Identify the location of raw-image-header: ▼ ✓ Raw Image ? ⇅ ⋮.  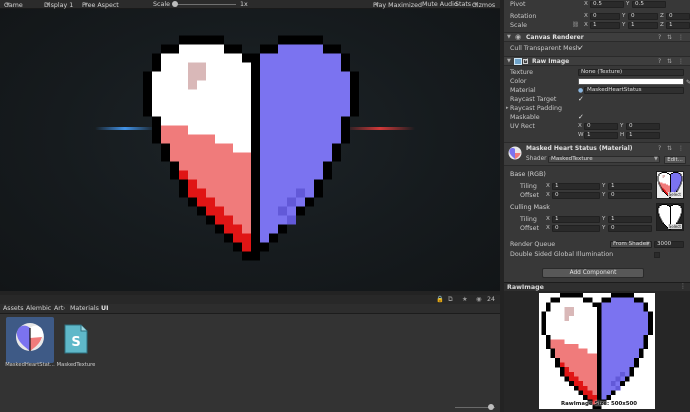
(597, 61).